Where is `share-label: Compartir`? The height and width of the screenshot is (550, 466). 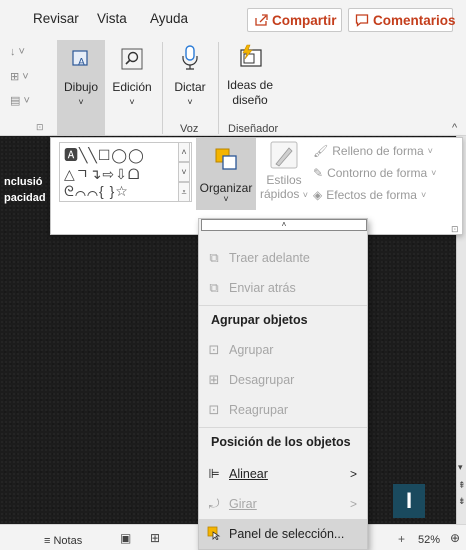
share-label: Compartir is located at coordinates (304, 20).